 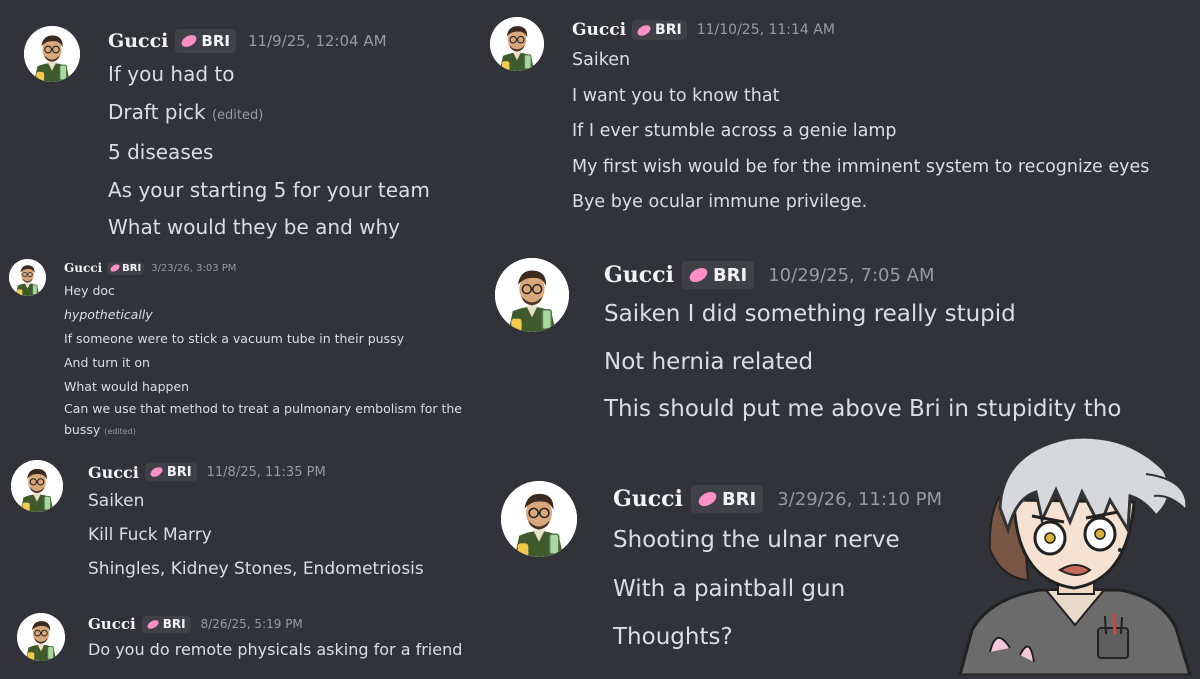 What do you see at coordinates (860, 499) in the screenshot?
I see `timestamp: 3/29/26, 11:10 PM` at bounding box center [860, 499].